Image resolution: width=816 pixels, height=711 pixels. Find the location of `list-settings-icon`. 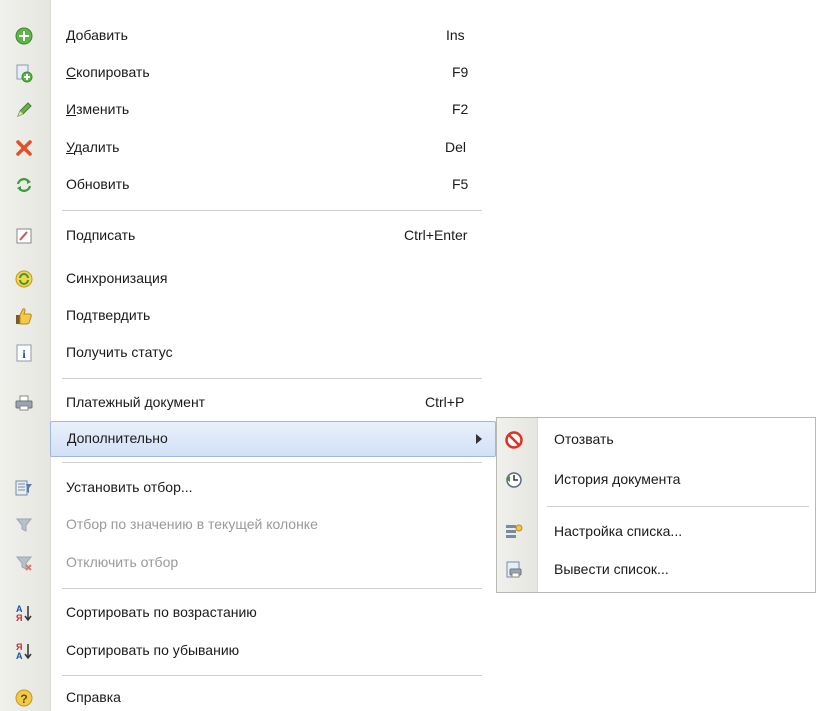

list-settings-icon is located at coordinates (514, 532).